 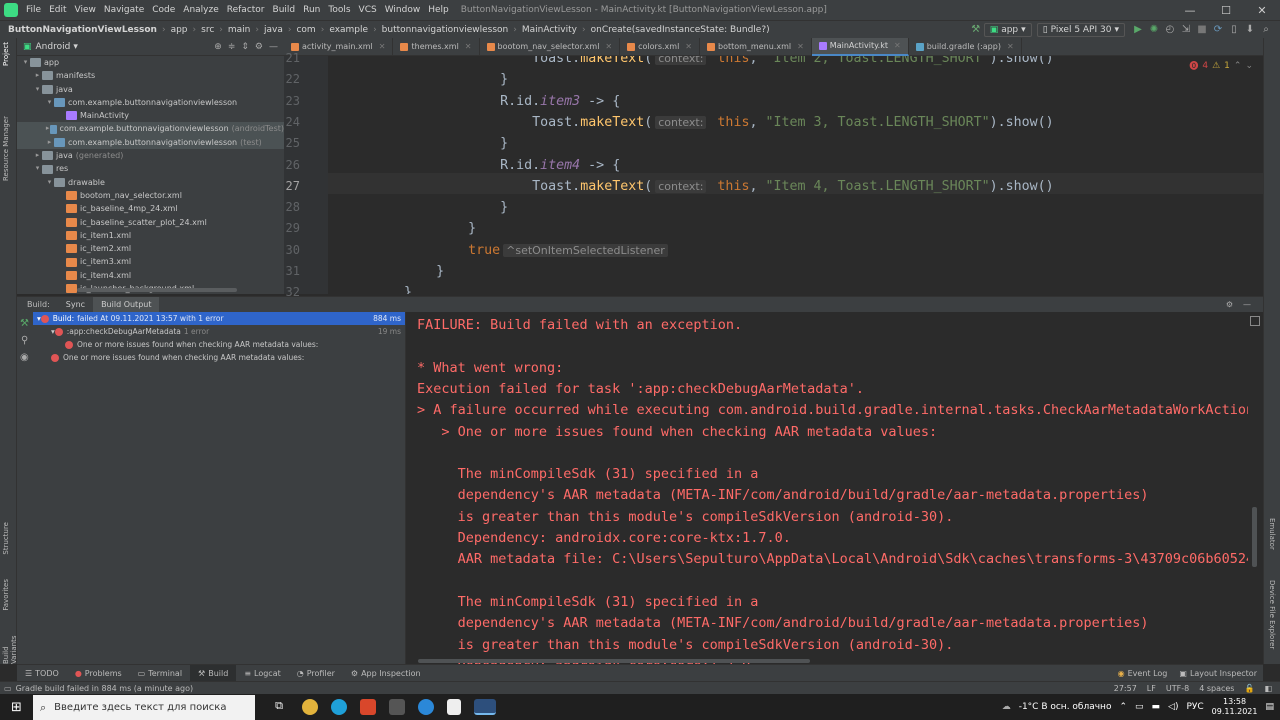 I want to click on side-tab-favorites: Favorites, so click(x=6, y=595).